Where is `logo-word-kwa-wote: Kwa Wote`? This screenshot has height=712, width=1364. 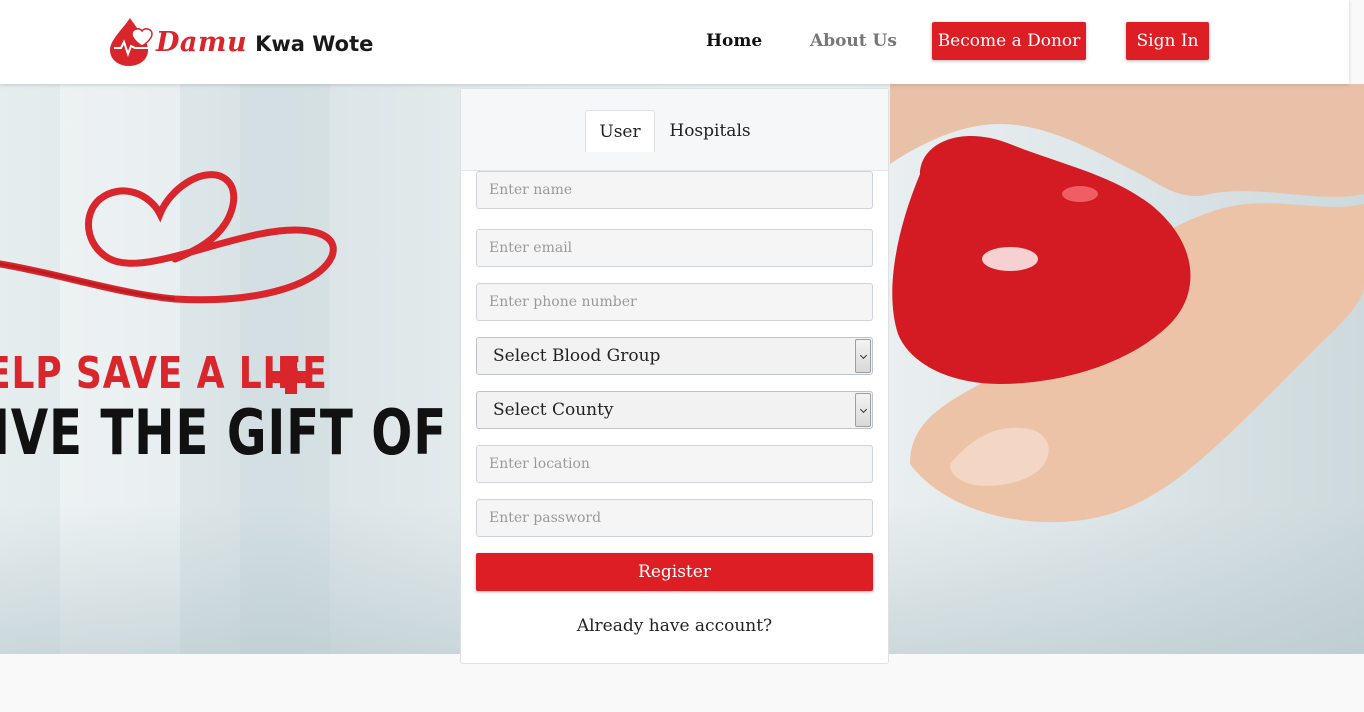 logo-word-kwa-wote: Kwa Wote is located at coordinates (314, 43).